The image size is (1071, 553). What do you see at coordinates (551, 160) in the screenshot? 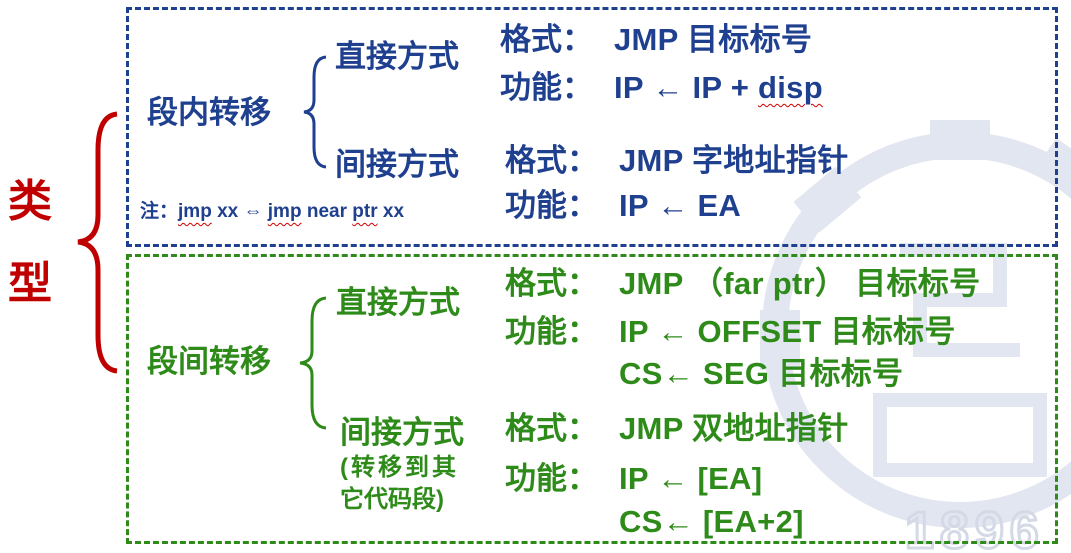
I see `intra-indirect-format-label: 格式：` at bounding box center [551, 160].